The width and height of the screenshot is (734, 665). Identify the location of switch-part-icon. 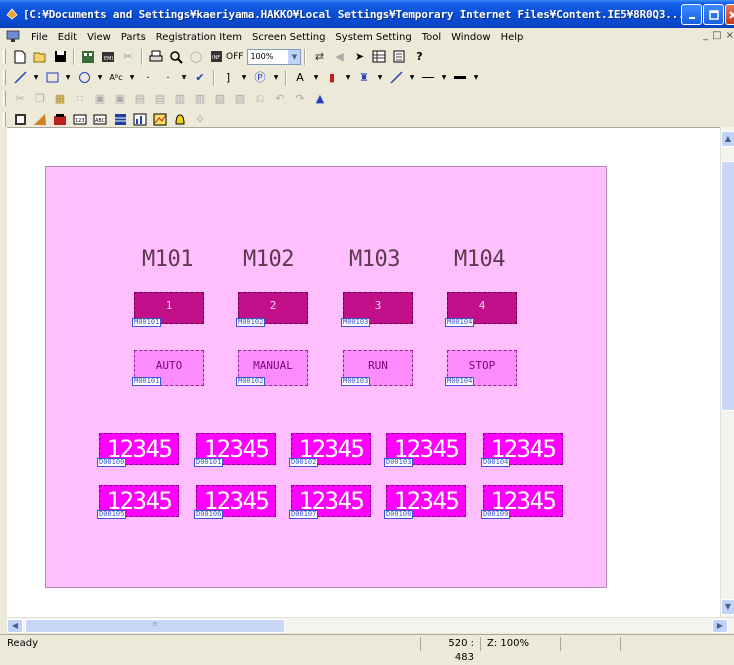
(20, 120).